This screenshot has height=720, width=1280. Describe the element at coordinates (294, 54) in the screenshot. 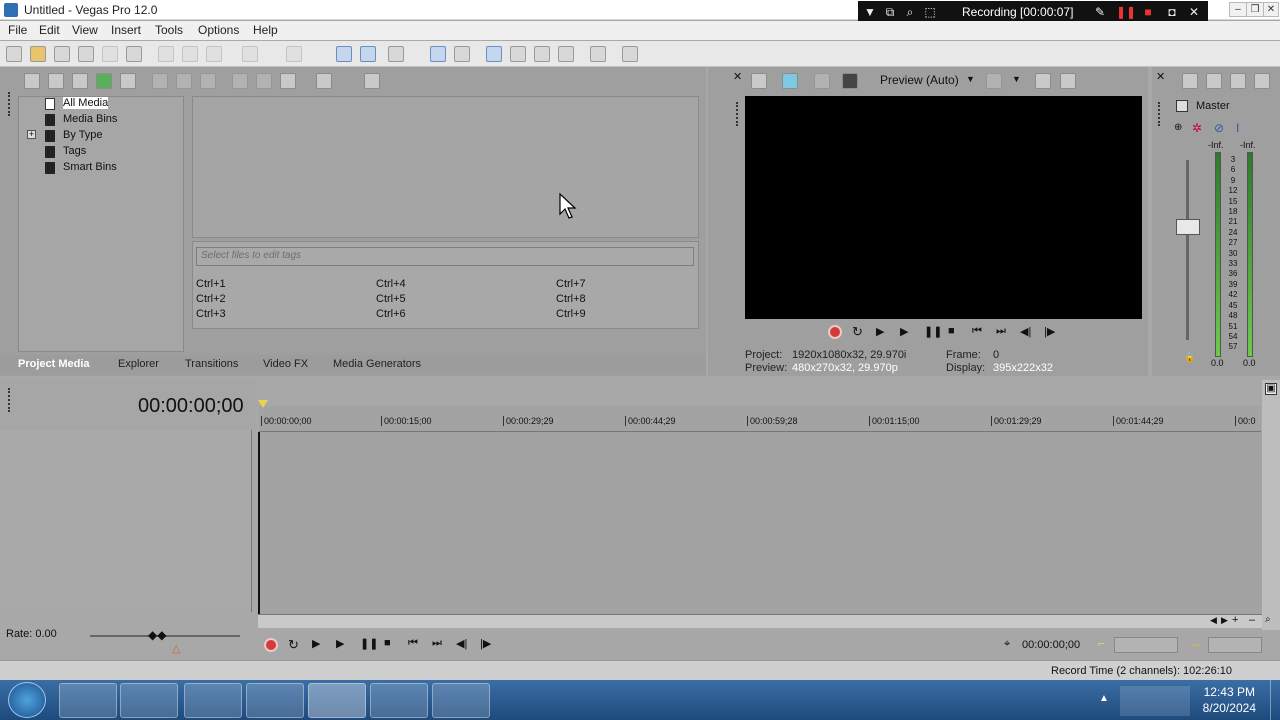

I see `redo-icon` at that location.